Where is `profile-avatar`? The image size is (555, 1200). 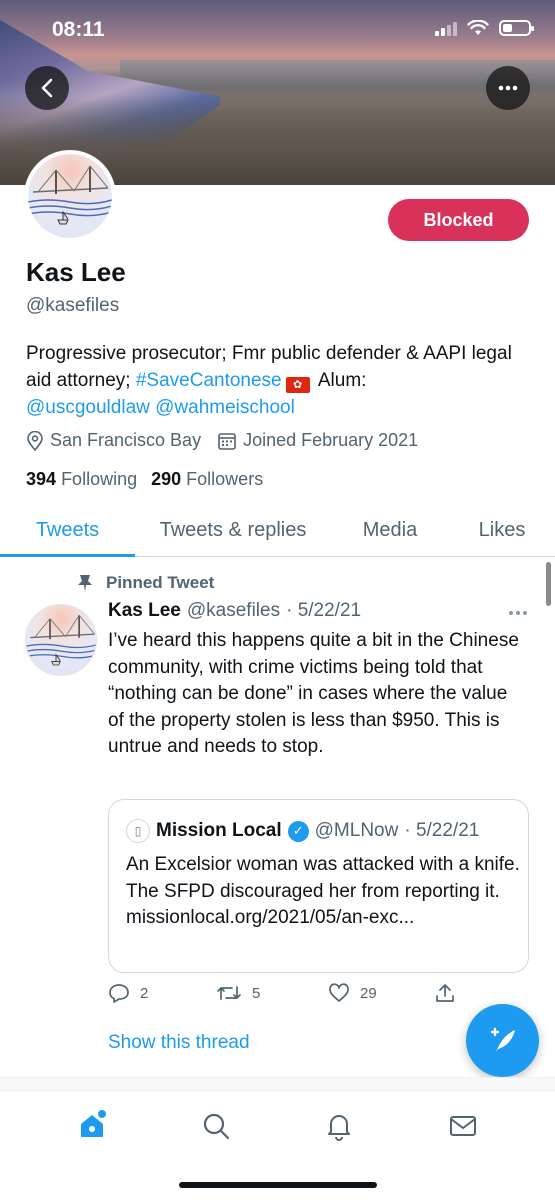
profile-avatar is located at coordinates (70, 196).